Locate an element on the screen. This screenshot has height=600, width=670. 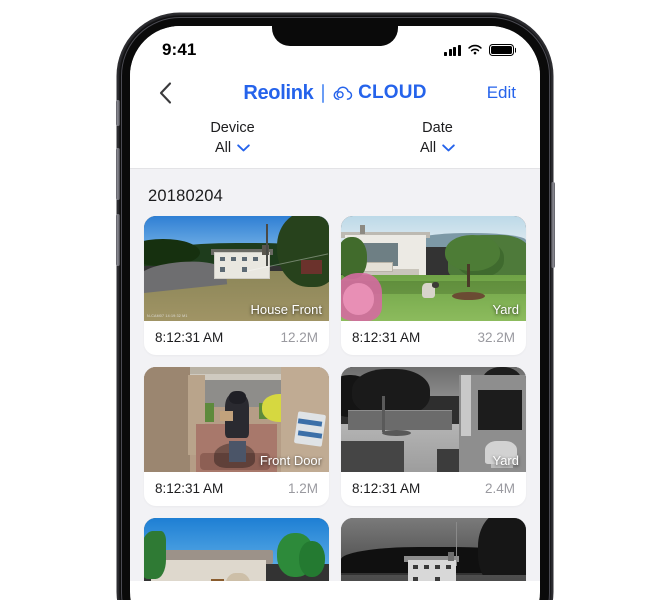
status-bar-icons is located at coordinates (479, 50).